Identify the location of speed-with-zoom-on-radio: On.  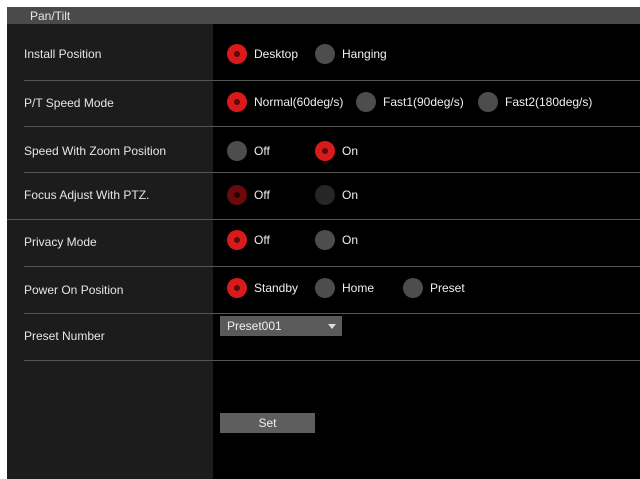
(336, 151).